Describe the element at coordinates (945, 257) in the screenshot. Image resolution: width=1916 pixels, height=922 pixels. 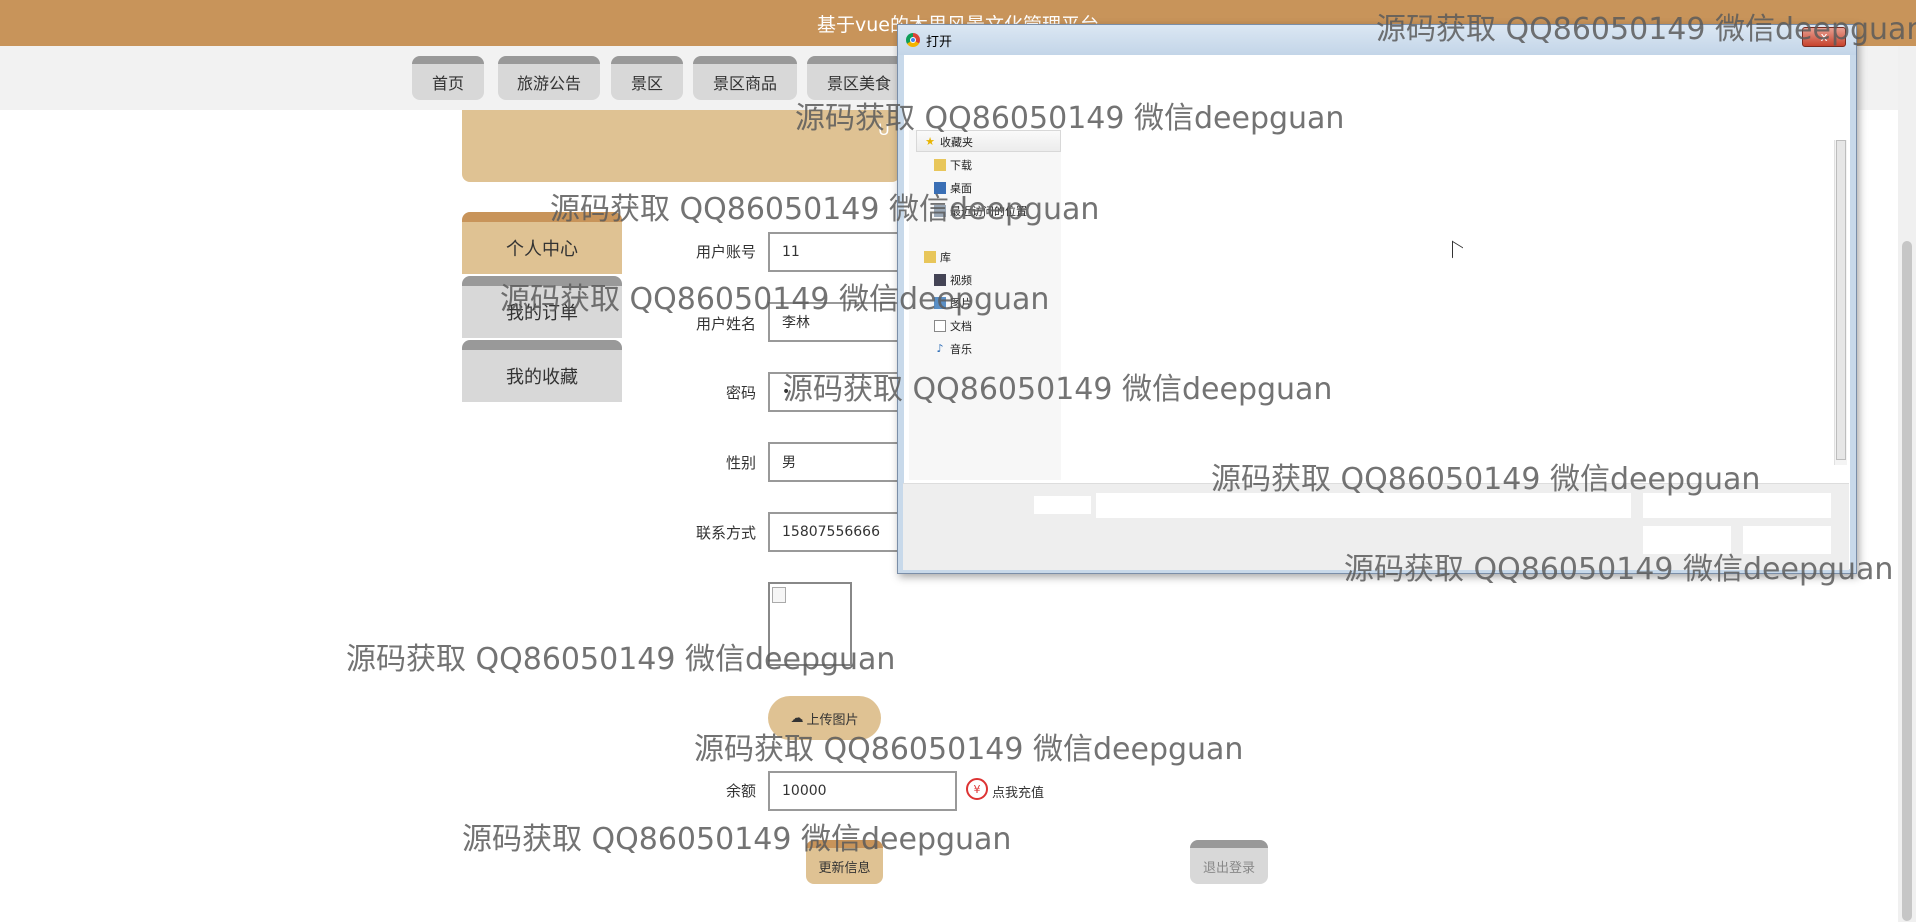
I see `nav-library-label: 库` at that location.